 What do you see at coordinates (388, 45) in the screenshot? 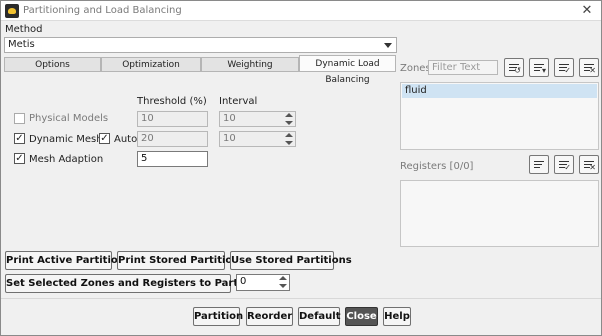
I see `chevron-down-icon` at bounding box center [388, 45].